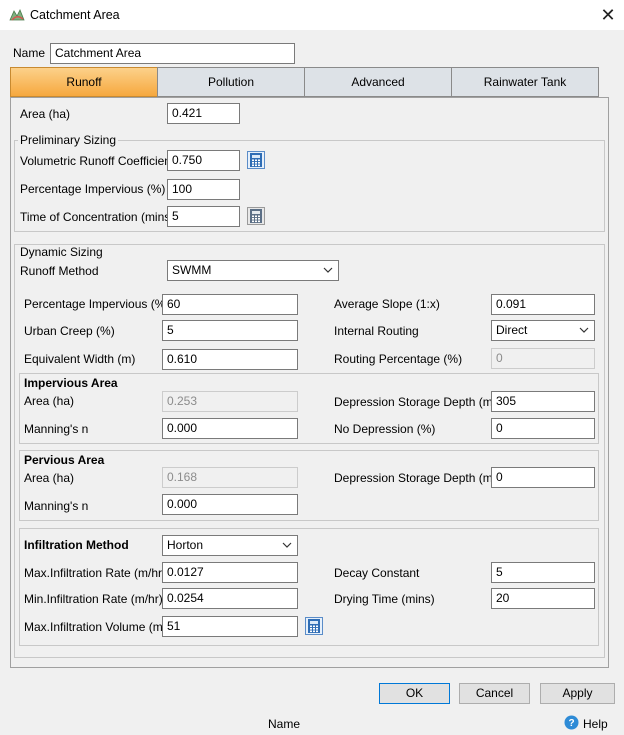  What do you see at coordinates (203, 189) in the screenshot?
I see `prelim-pct-impervious-input: 100` at bounding box center [203, 189].